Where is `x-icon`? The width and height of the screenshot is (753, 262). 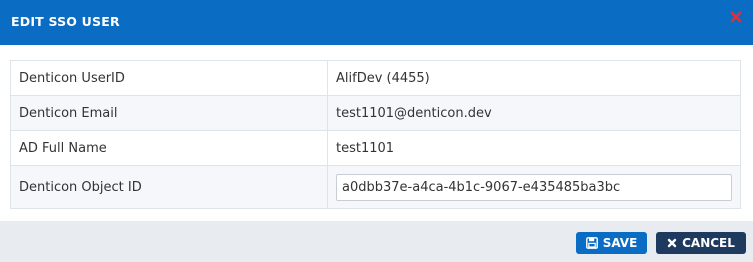 x-icon is located at coordinates (672, 243).